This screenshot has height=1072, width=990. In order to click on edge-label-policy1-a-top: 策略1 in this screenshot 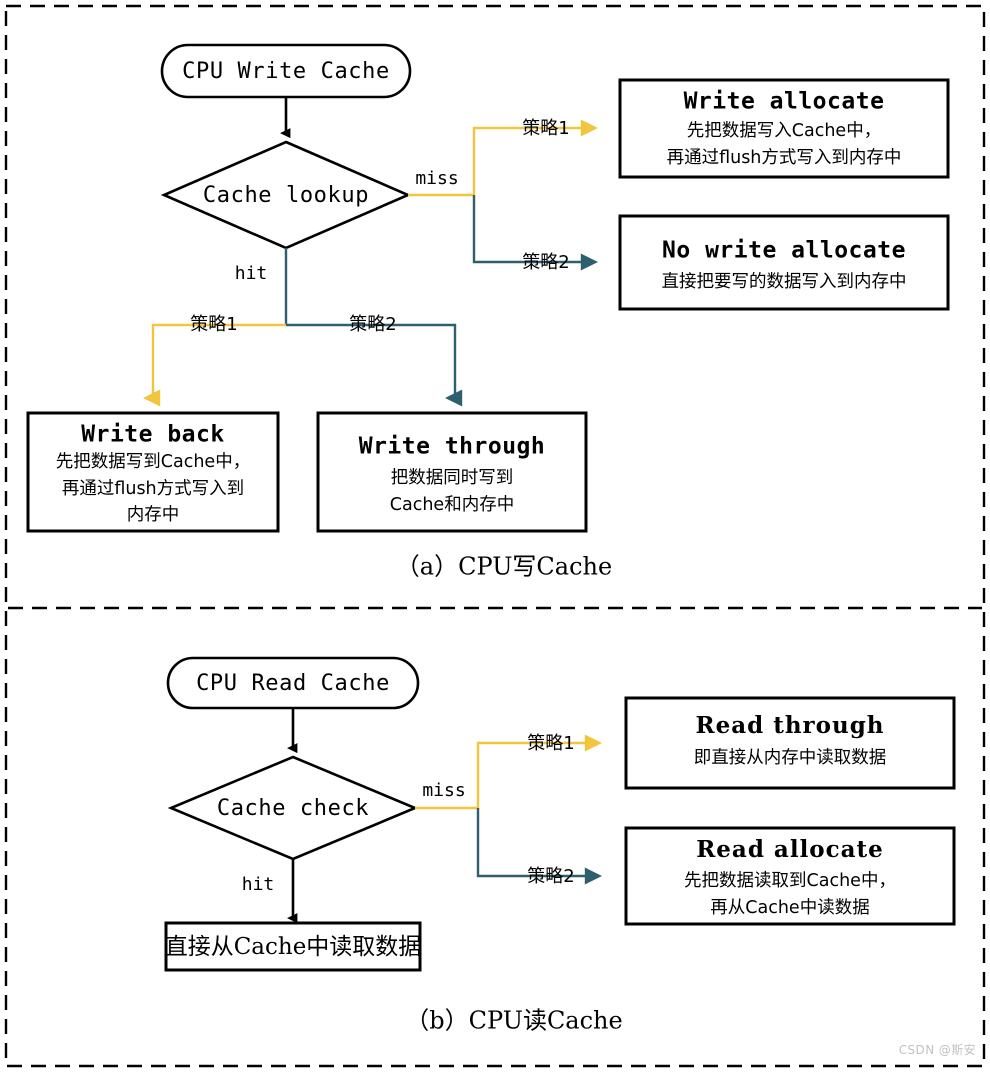, I will do `click(545, 128)`.